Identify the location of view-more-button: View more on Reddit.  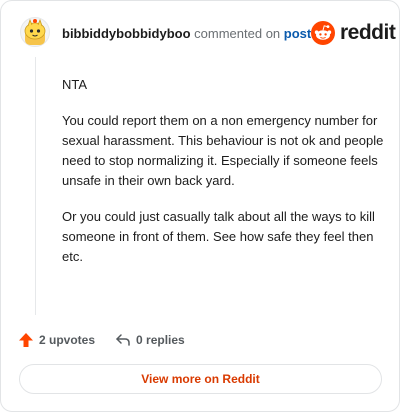
(200, 379).